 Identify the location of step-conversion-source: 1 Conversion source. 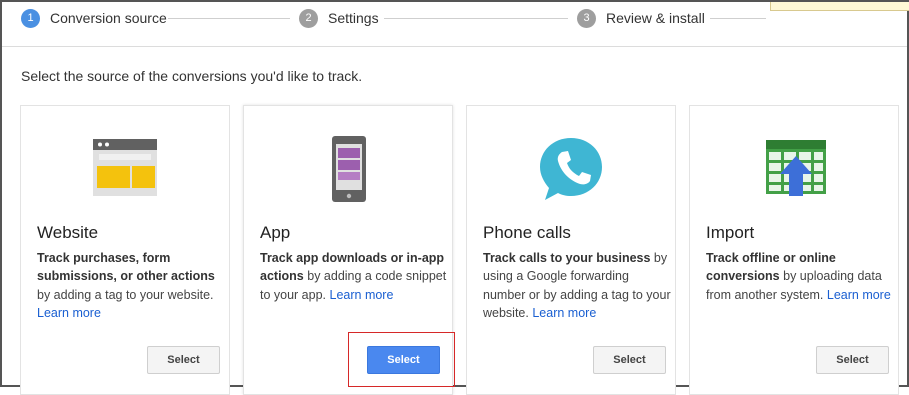
(94, 18).